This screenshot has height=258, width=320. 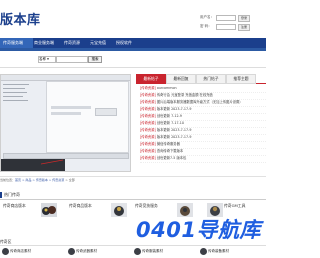 What do you see at coordinates (133, 195) in the screenshot?
I see `section-heading: 热门传奇` at bounding box center [133, 195].